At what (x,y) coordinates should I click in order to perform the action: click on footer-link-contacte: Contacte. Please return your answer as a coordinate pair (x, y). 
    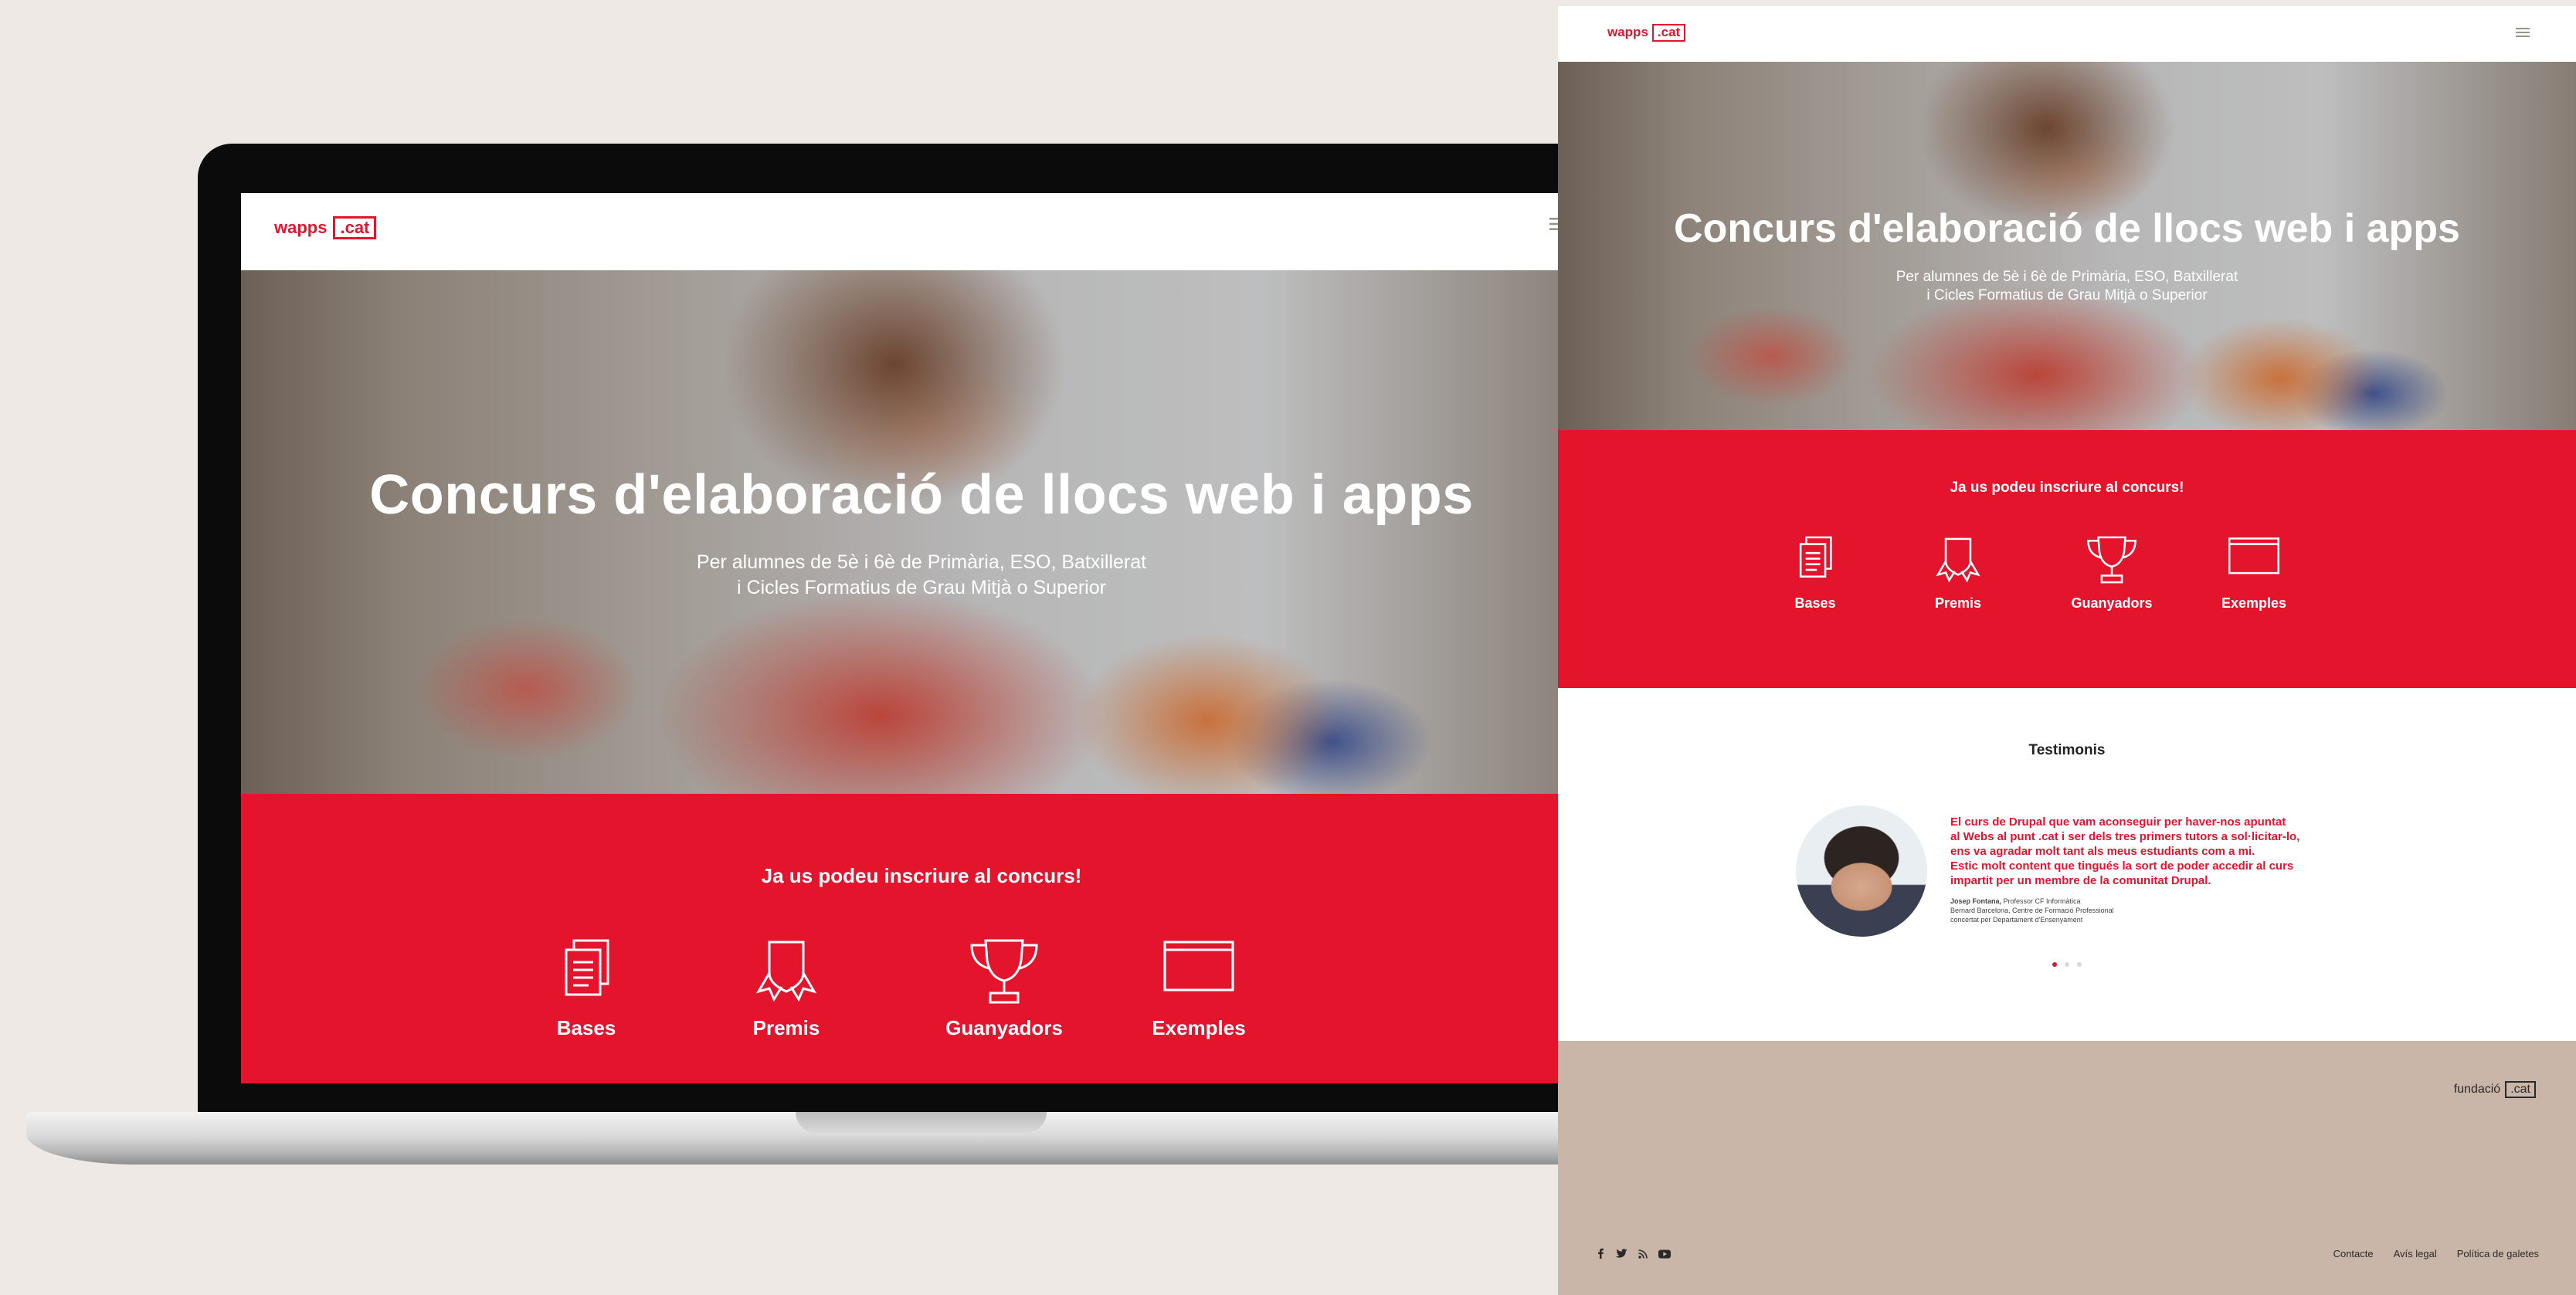
    Looking at the image, I should click on (2353, 1253).